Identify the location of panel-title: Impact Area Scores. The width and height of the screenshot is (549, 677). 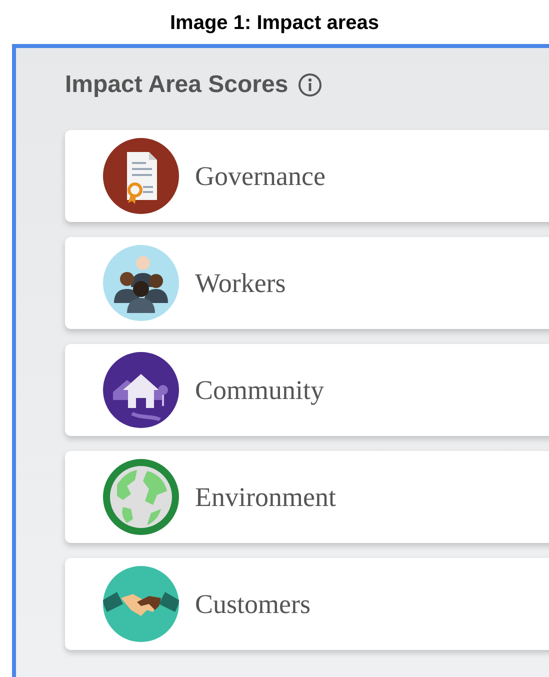
(176, 85).